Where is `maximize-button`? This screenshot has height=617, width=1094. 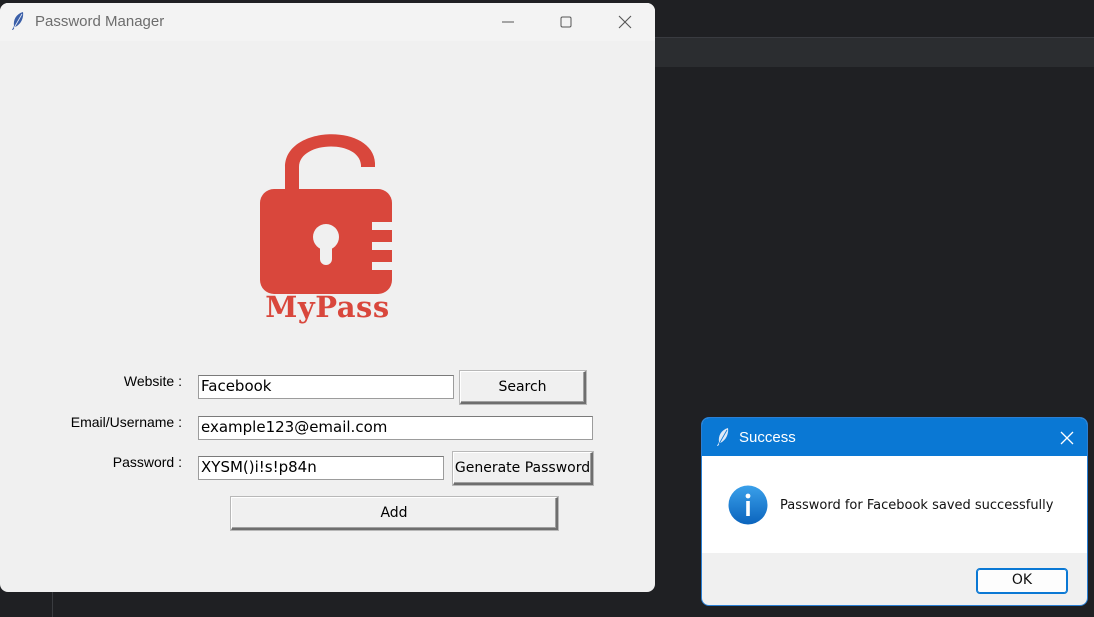 maximize-button is located at coordinates (566, 22).